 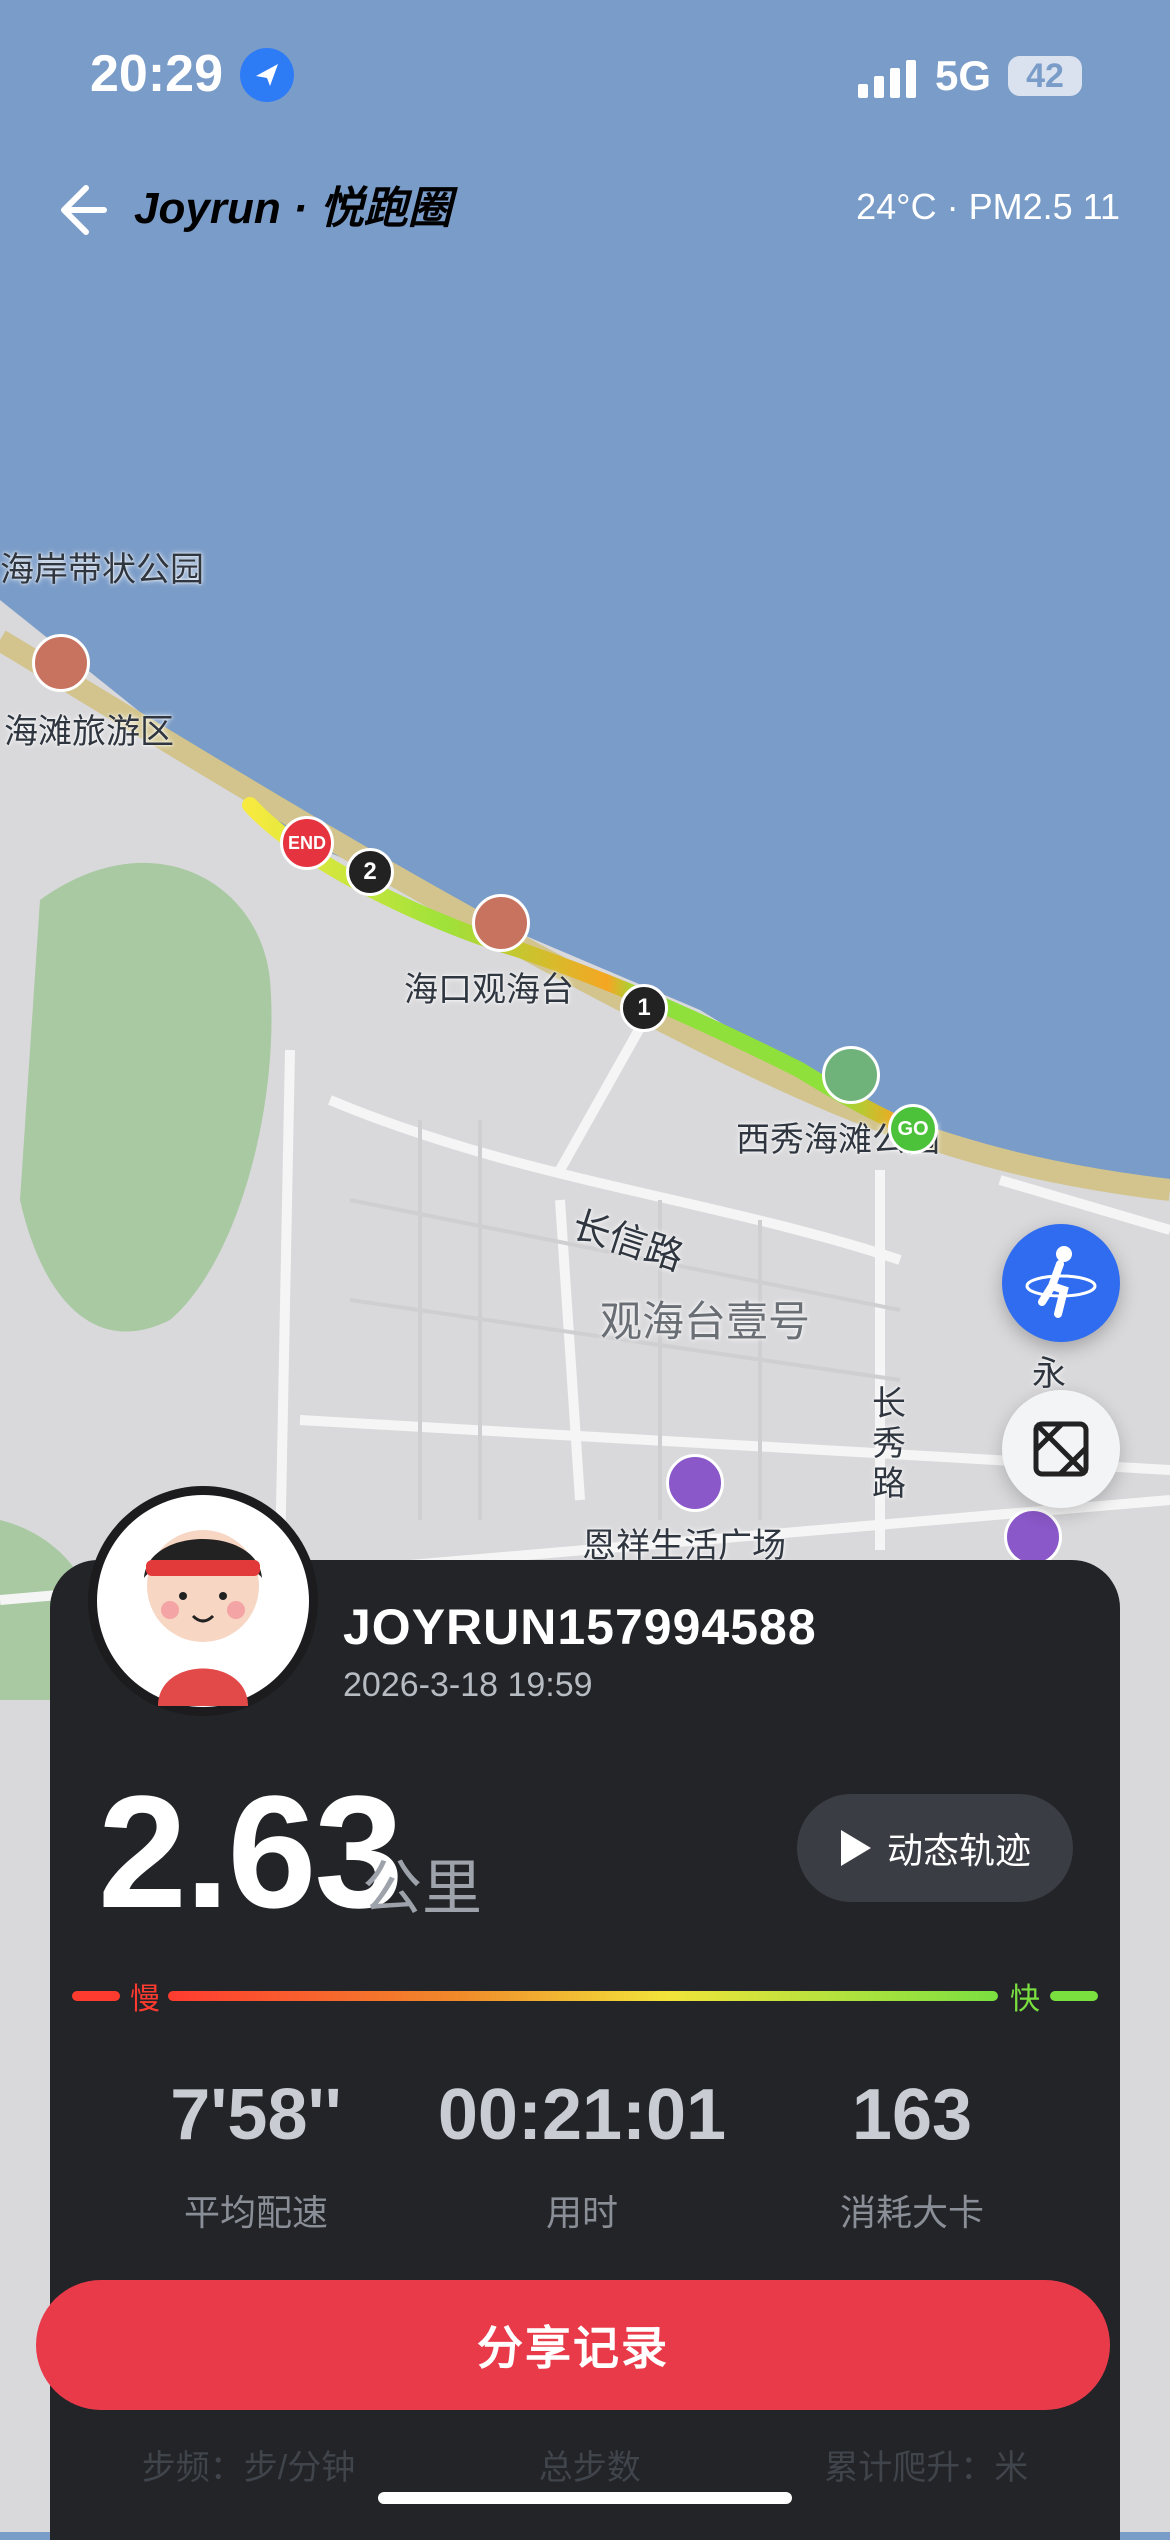 What do you see at coordinates (580, 1627) in the screenshot?
I see `username: JOYRUN157994588` at bounding box center [580, 1627].